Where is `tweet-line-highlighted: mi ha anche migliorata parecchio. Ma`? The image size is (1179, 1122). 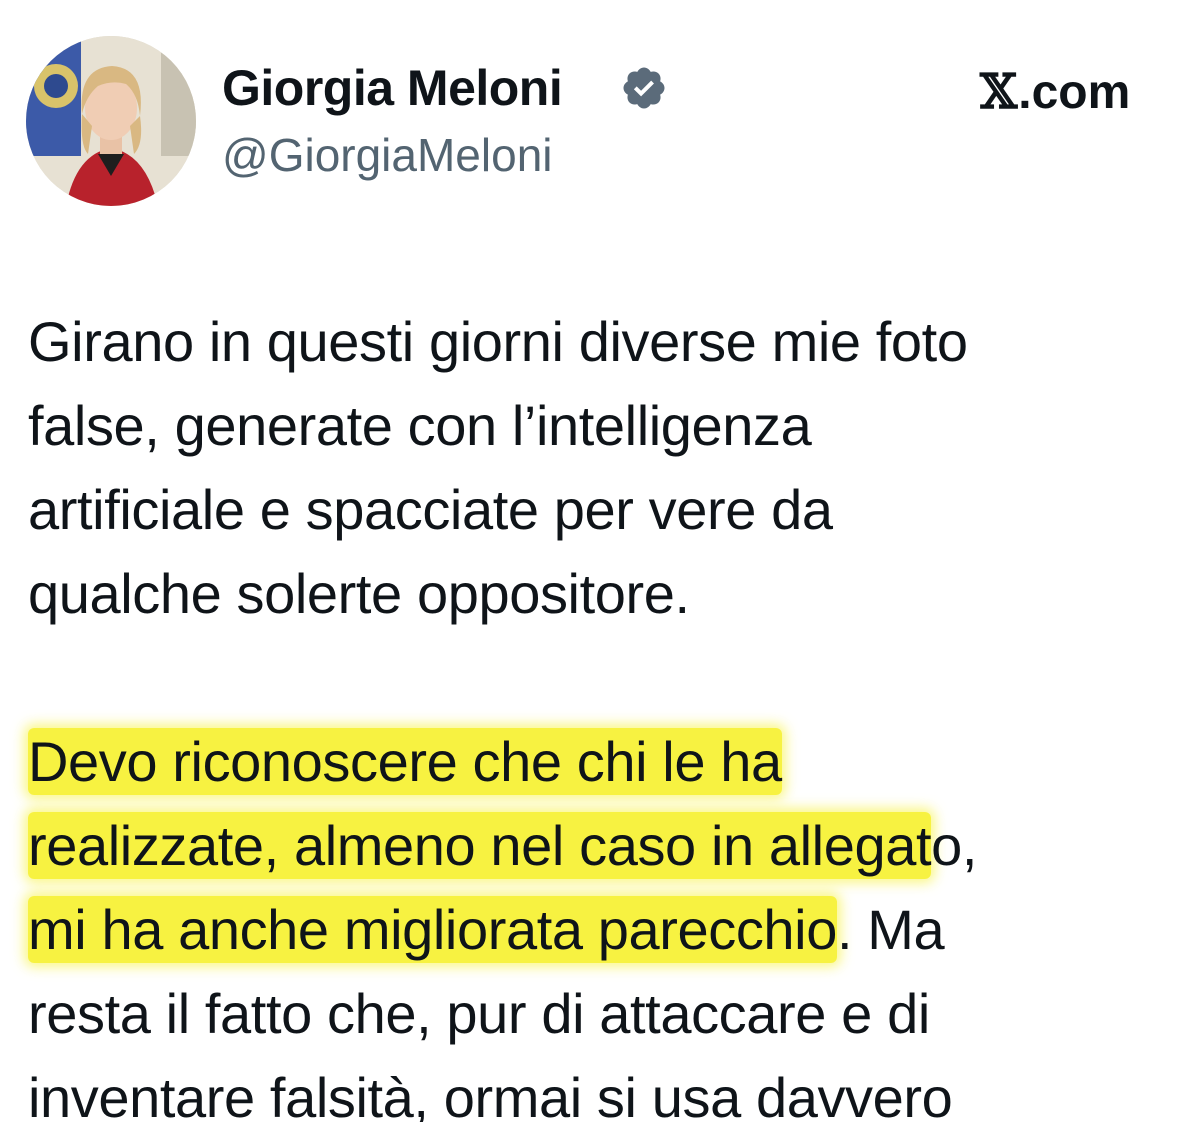
tweet-line-highlighted: mi ha anche migliorata parecchio. Ma is located at coordinates (588, 930).